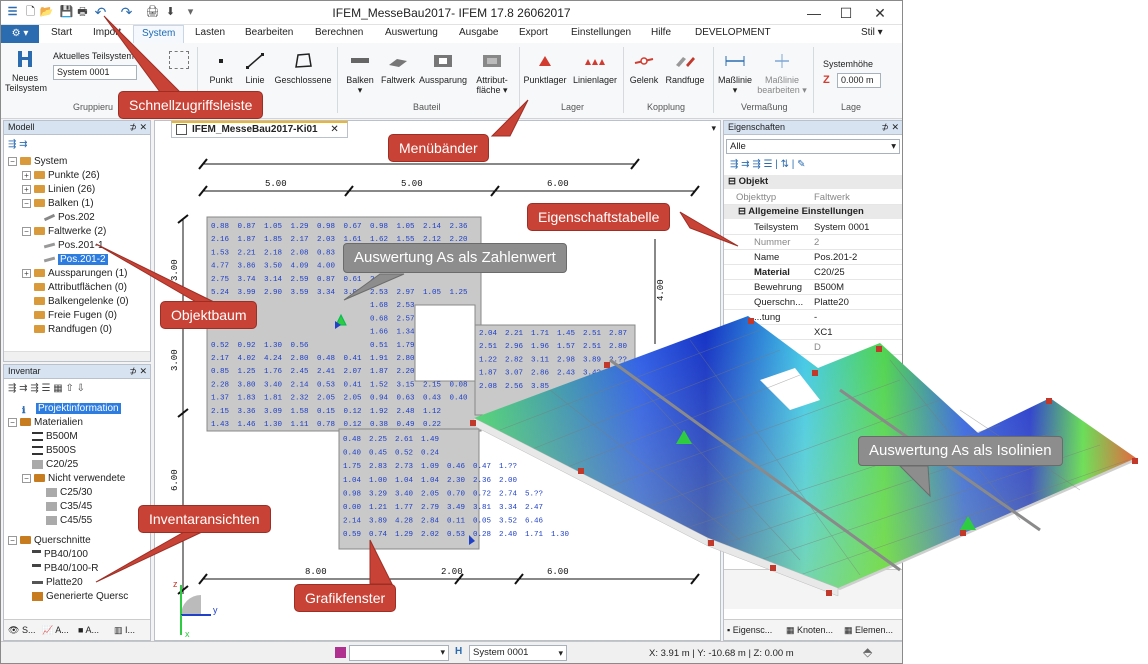  What do you see at coordinates (438, 148) in the screenshot?
I see `callout-ribbons: Menübänder` at bounding box center [438, 148].